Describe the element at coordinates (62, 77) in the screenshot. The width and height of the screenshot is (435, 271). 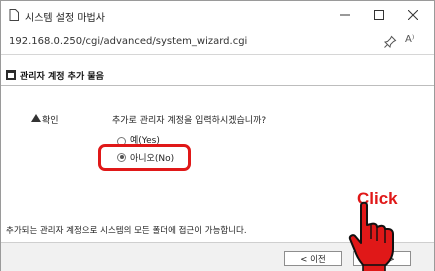
I see `page-title: 관리자 계정 추가 물음` at that location.